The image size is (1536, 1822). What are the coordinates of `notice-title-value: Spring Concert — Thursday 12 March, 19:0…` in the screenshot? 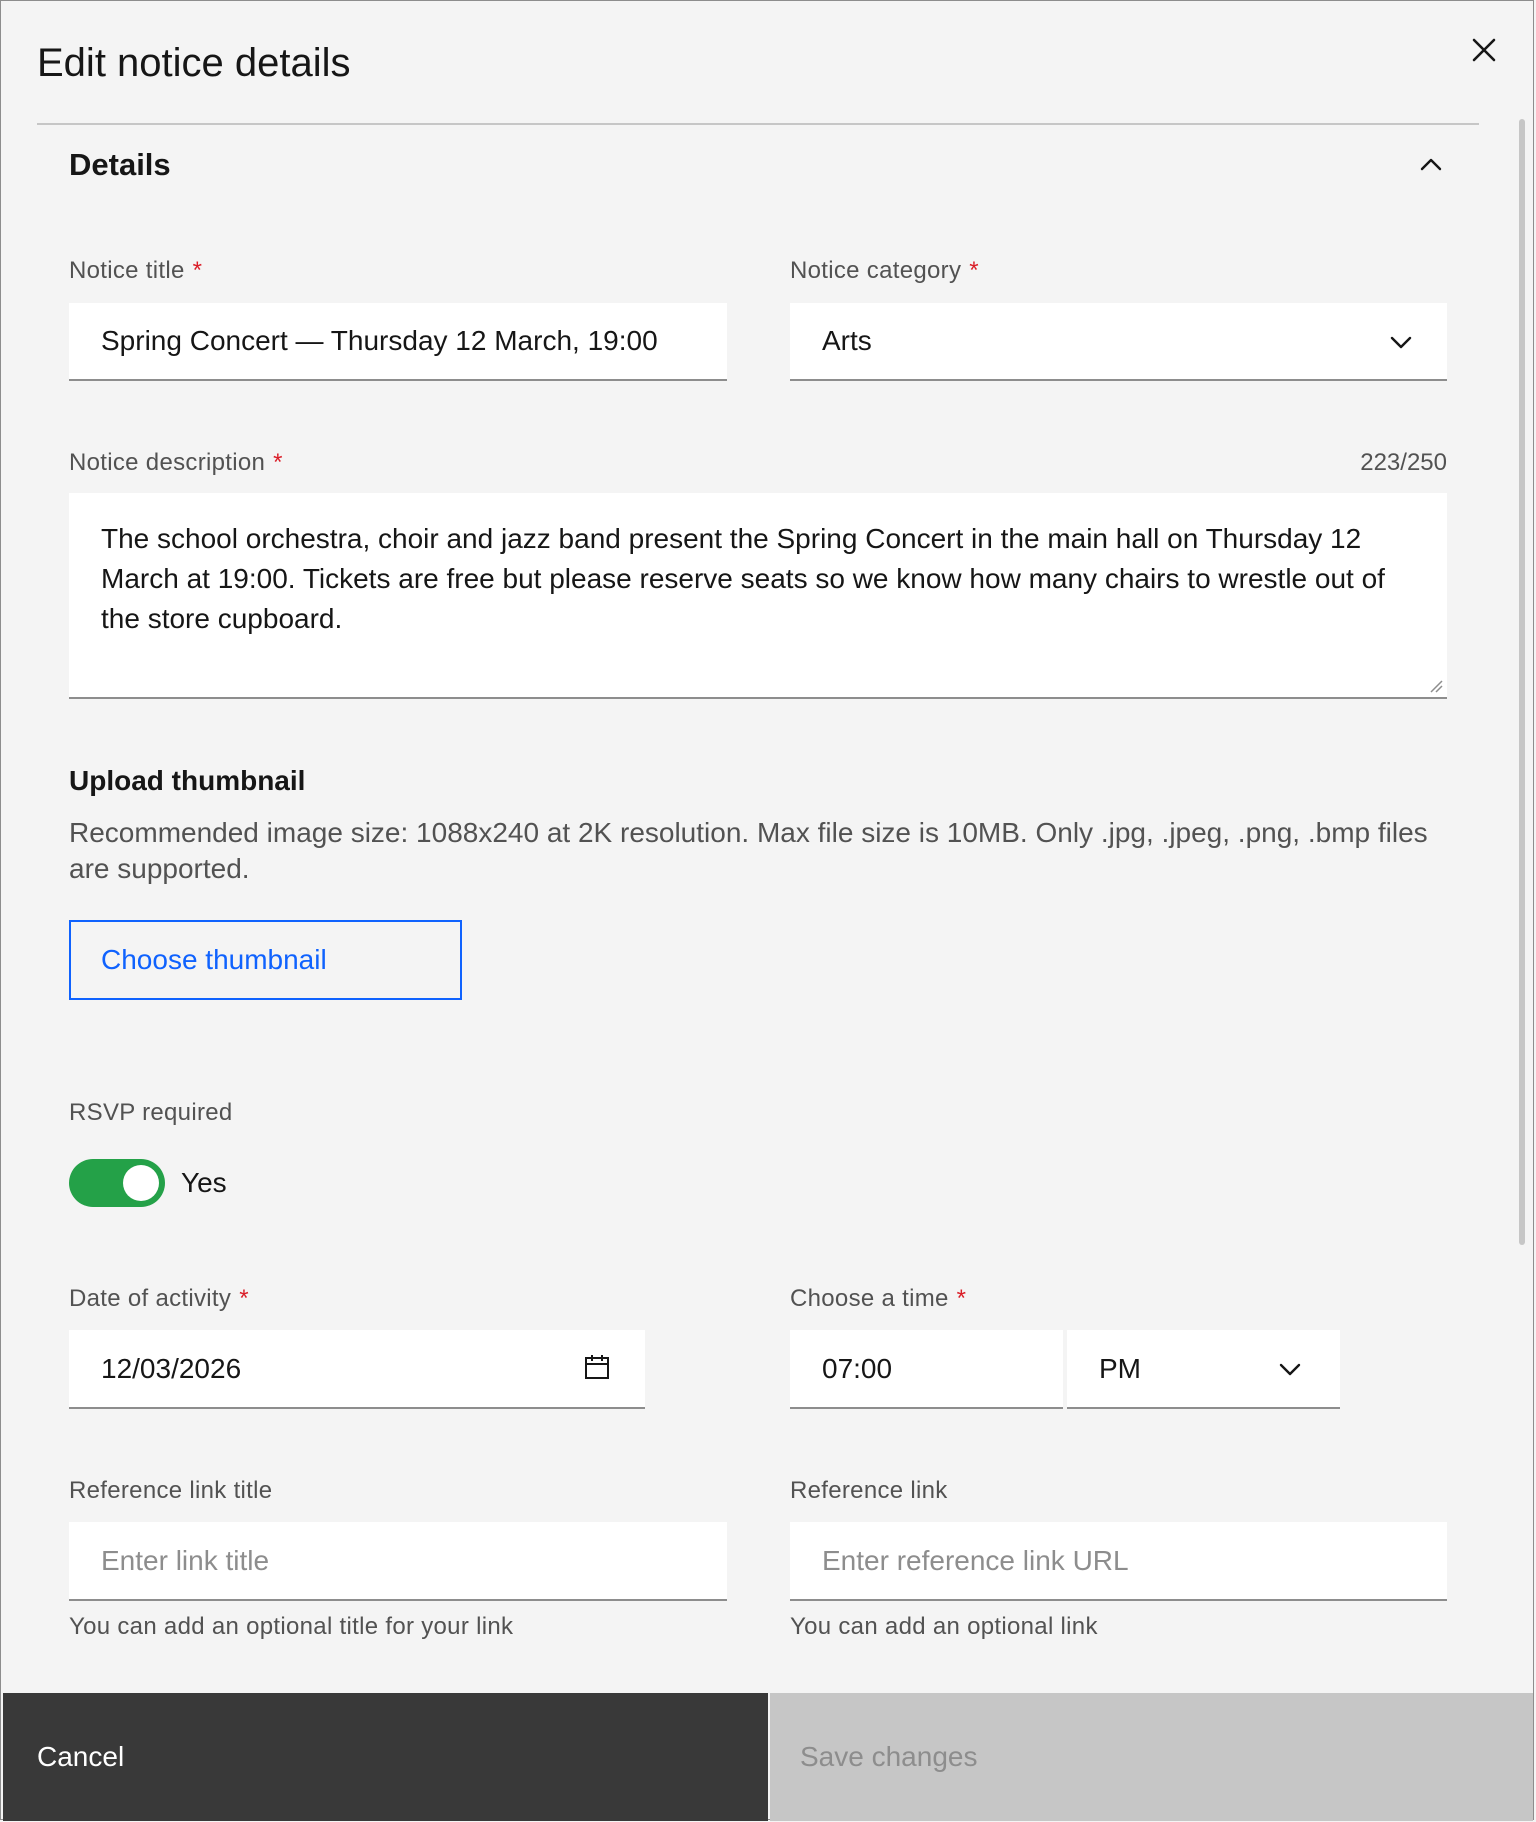 It's located at (379, 340).